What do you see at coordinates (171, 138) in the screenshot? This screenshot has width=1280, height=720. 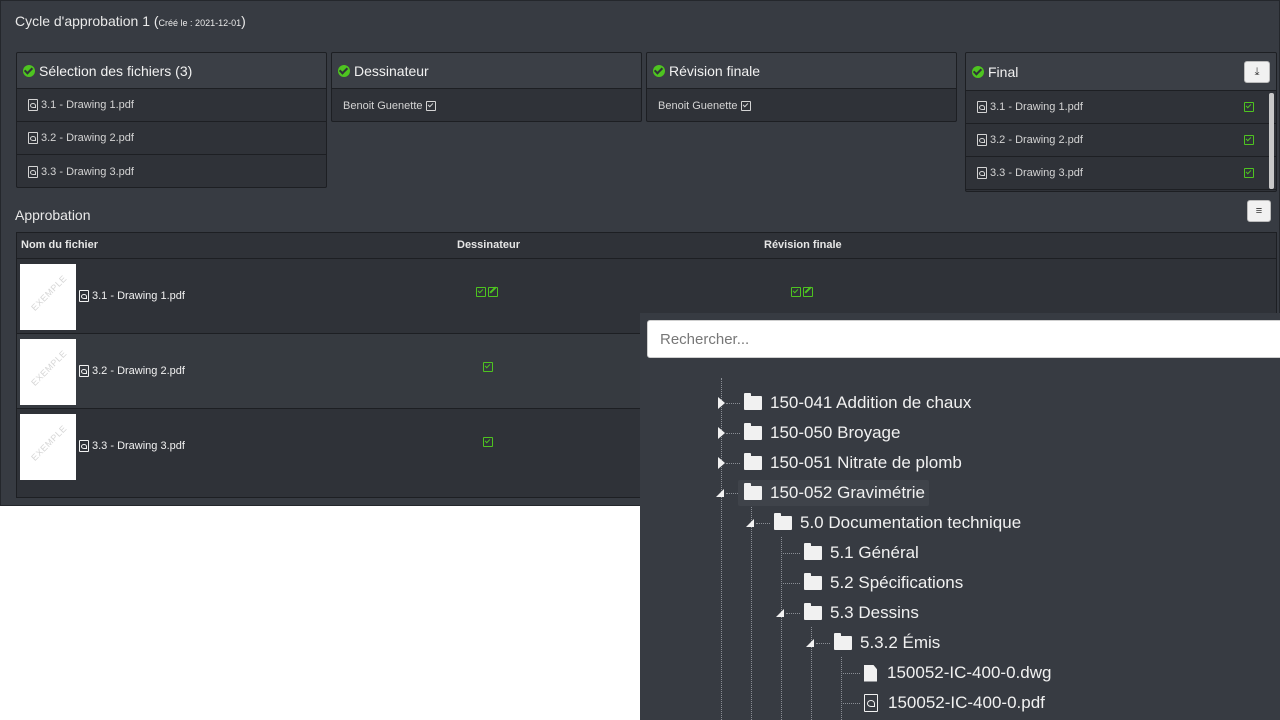 I see `selection-file-row: 3.2 - Drawing 2.pdf` at bounding box center [171, 138].